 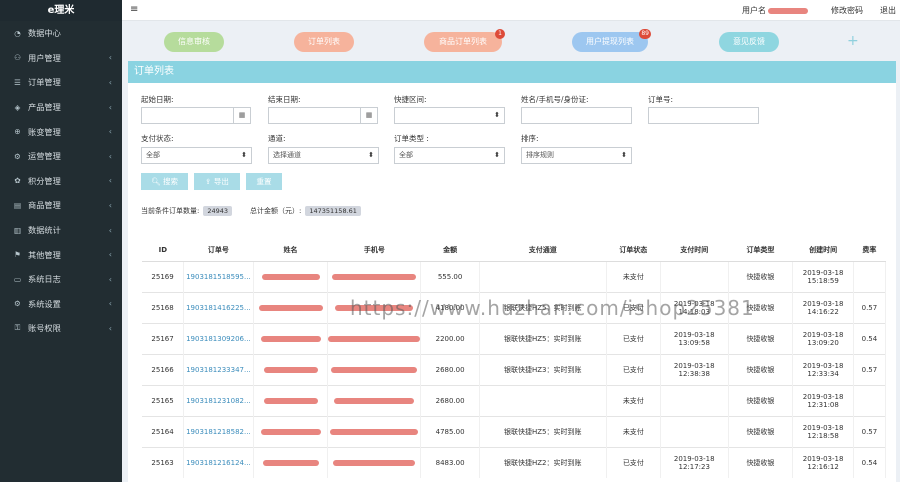 I want to click on topbar: ≡ 用户名 修改密码 退出, so click(x=511, y=10).